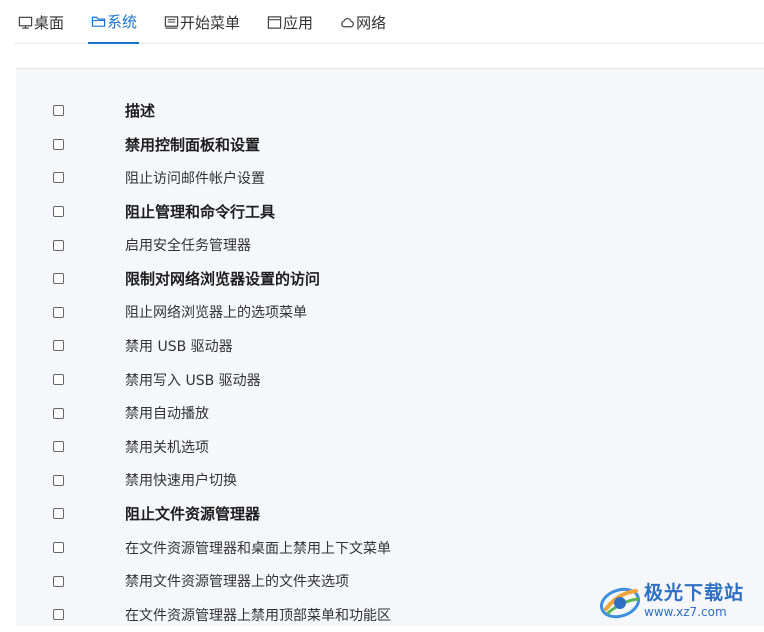  I want to click on tab-label: 系统, so click(122, 21).